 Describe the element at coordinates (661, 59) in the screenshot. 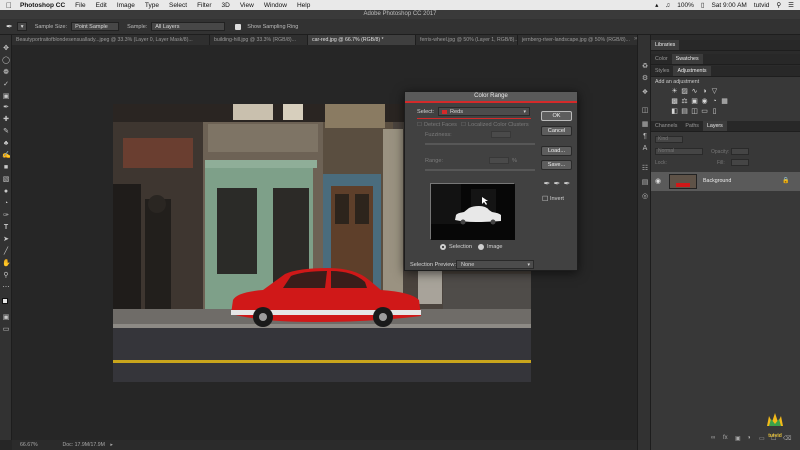

I see `tab-color: Color` at that location.